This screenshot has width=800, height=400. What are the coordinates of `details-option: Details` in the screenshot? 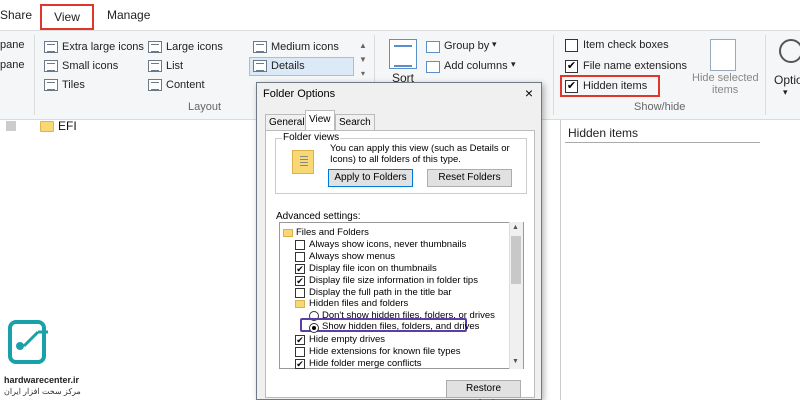 It's located at (288, 66).